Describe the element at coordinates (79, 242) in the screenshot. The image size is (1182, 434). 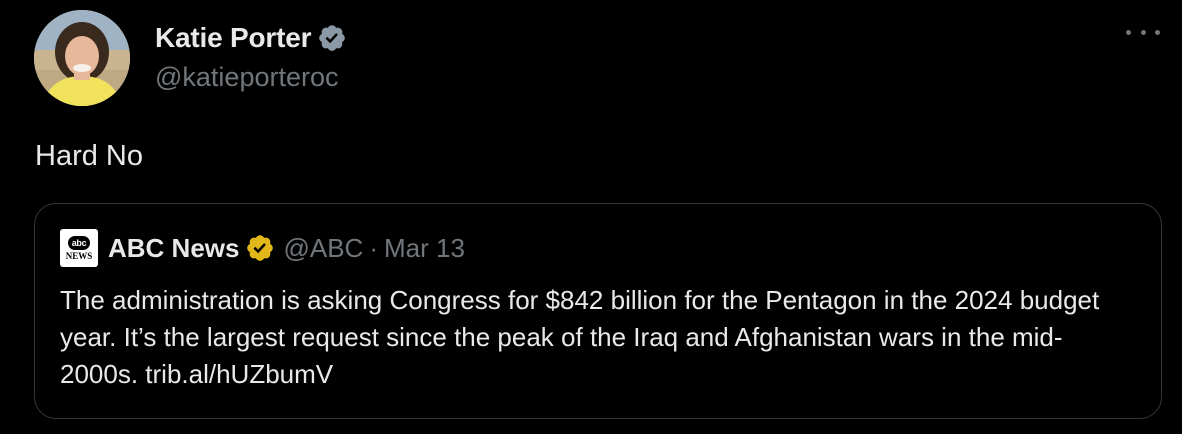
I see `abc-logo-mark: abc` at that location.